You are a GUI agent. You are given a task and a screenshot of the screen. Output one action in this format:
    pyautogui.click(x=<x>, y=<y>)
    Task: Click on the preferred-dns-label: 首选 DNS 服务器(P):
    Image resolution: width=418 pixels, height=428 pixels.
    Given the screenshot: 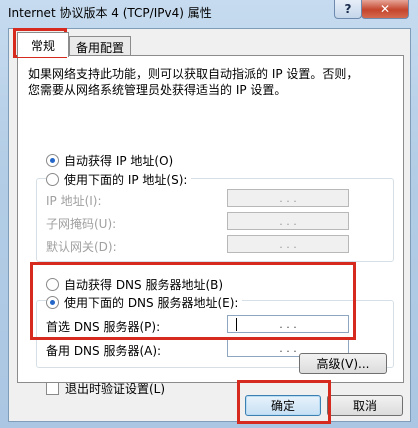 What is the action you would take?
    pyautogui.click(x=103, y=327)
    